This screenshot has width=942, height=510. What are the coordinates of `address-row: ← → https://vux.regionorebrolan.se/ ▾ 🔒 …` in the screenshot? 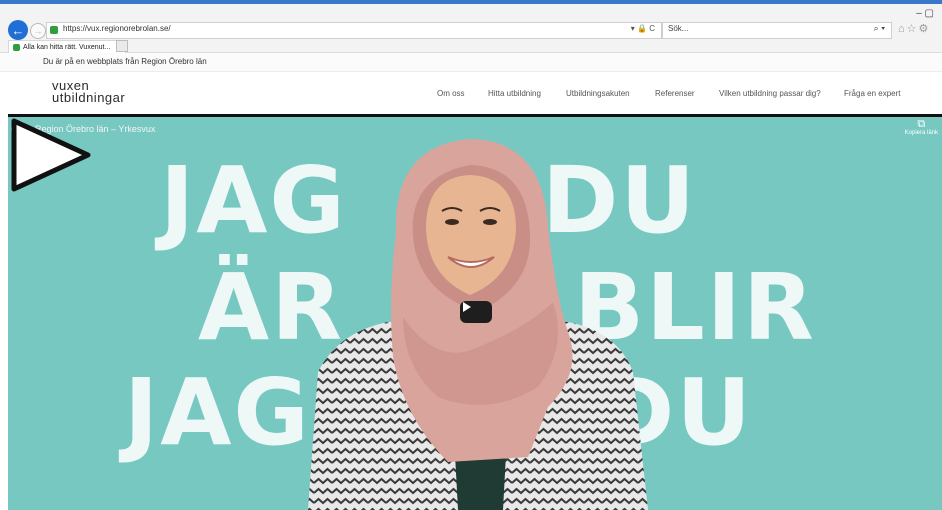 It's located at (471, 30).